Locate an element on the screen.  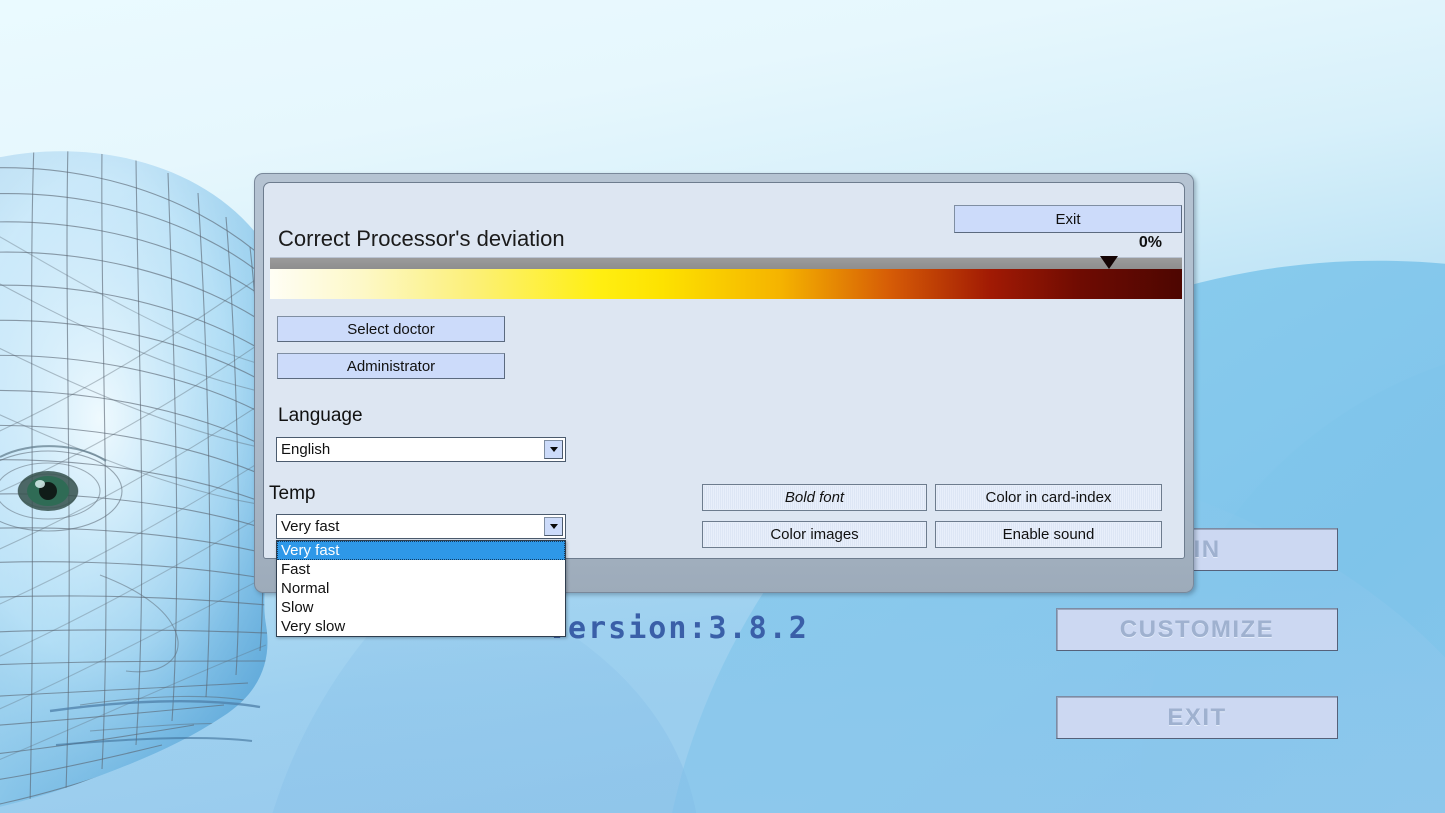
enable-sound-toggle: Enable sound is located at coordinates (1048, 534).